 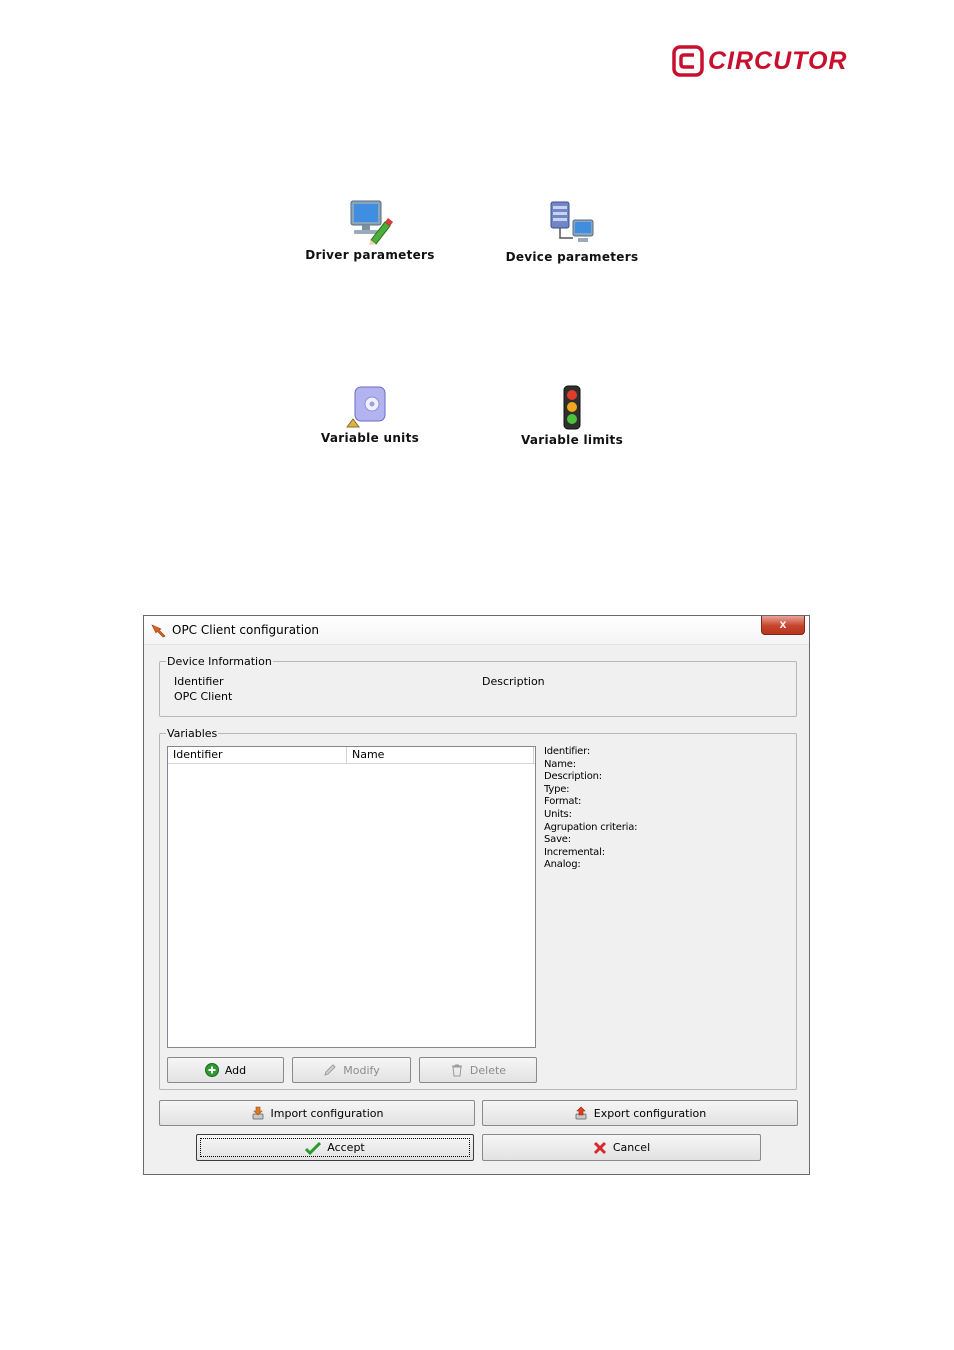 I want to click on variable-limits-tile: Variable limits, so click(x=572, y=416).